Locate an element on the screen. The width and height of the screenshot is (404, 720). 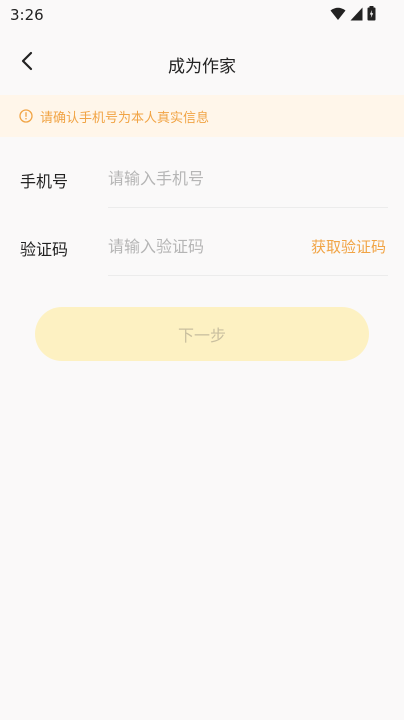
next-button: 下一步 is located at coordinates (202, 334).